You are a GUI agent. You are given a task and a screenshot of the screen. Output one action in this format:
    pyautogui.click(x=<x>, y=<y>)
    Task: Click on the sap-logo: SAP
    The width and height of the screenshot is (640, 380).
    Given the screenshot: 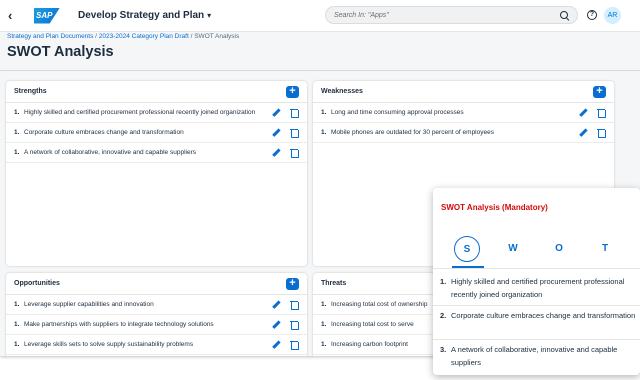 What is the action you would take?
    pyautogui.click(x=47, y=15)
    